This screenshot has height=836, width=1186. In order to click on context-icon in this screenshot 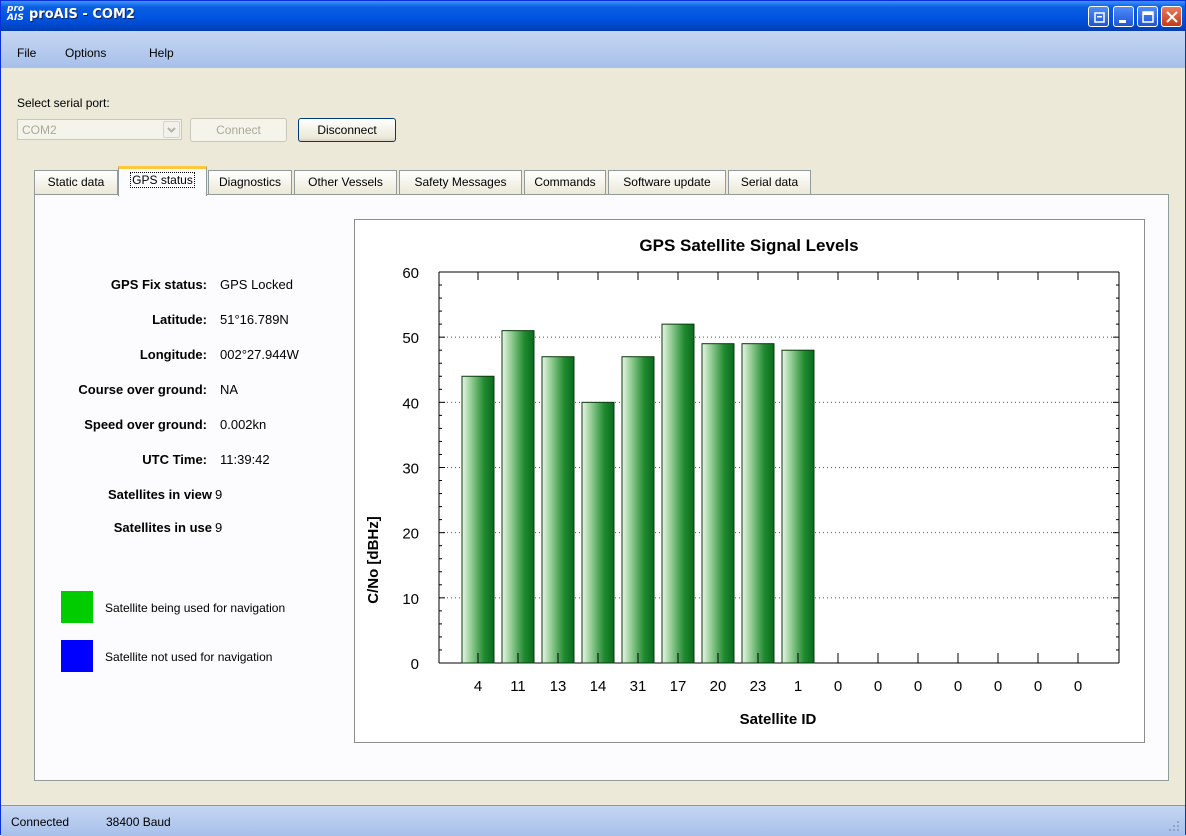, I will do `click(1099, 17)`.